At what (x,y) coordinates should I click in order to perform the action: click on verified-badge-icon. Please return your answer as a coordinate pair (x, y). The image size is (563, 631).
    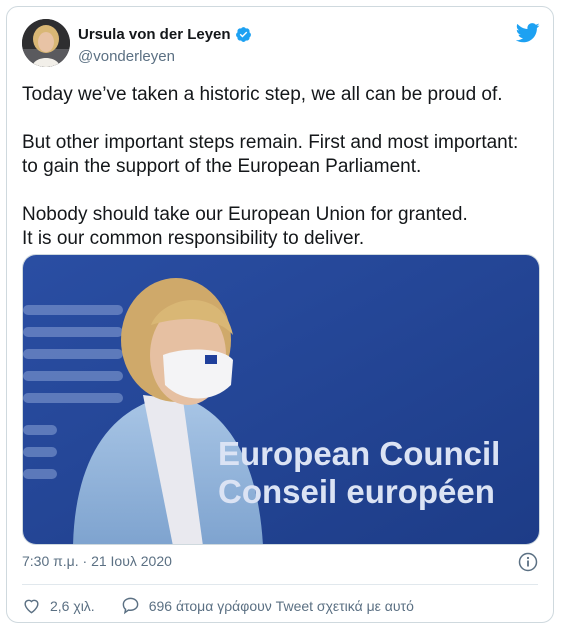
    Looking at the image, I should click on (243, 34).